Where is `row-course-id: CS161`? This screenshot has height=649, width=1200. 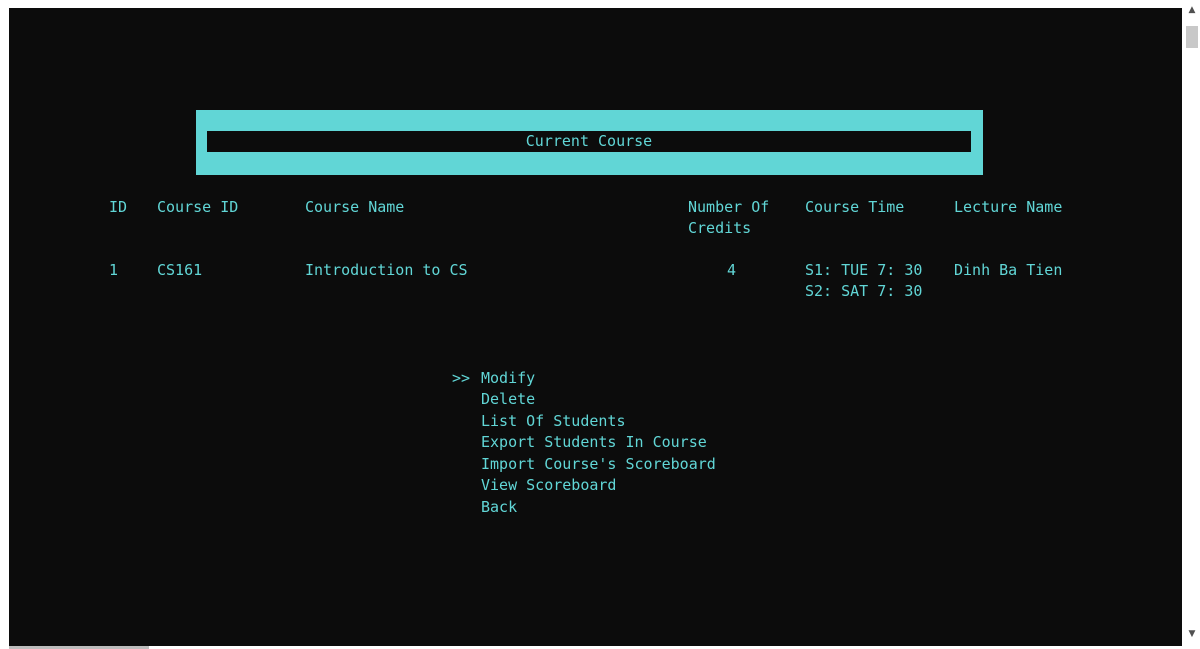
row-course-id: CS161 is located at coordinates (180, 270).